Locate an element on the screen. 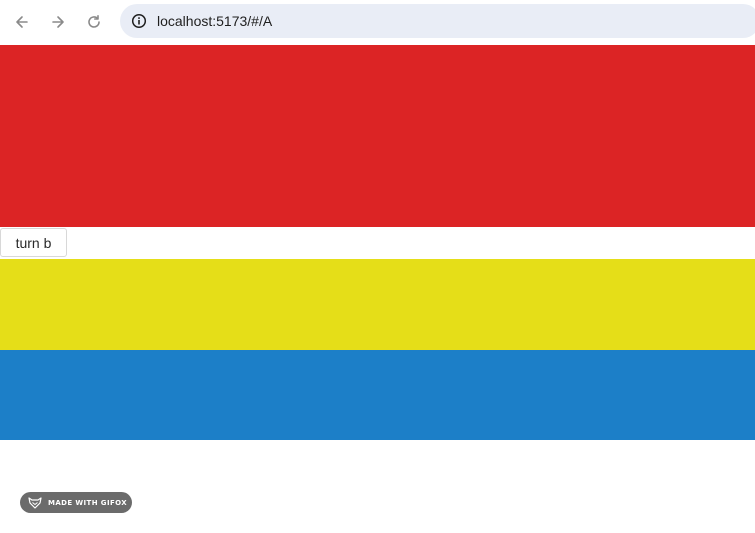  site-info-button is located at coordinates (139, 21).